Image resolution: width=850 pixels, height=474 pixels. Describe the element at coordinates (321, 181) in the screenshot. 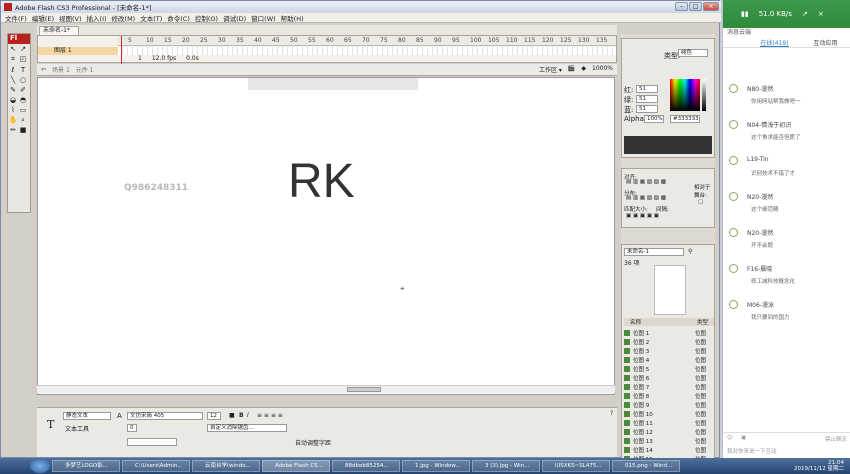

I see `rk-text-object: RK` at that location.